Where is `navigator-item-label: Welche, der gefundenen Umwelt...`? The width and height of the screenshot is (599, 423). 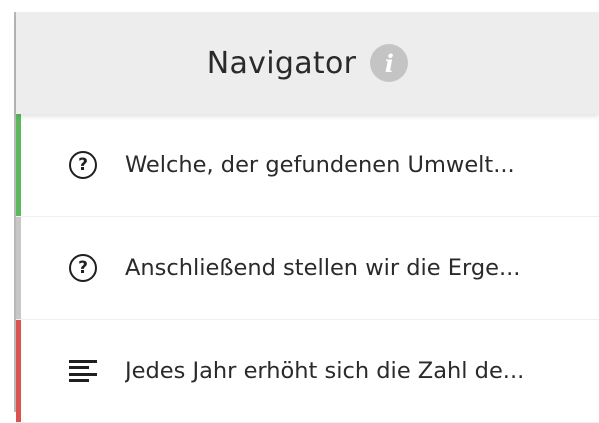
navigator-item-label: Welche, der gefundenen Umwelt... is located at coordinates (320, 165).